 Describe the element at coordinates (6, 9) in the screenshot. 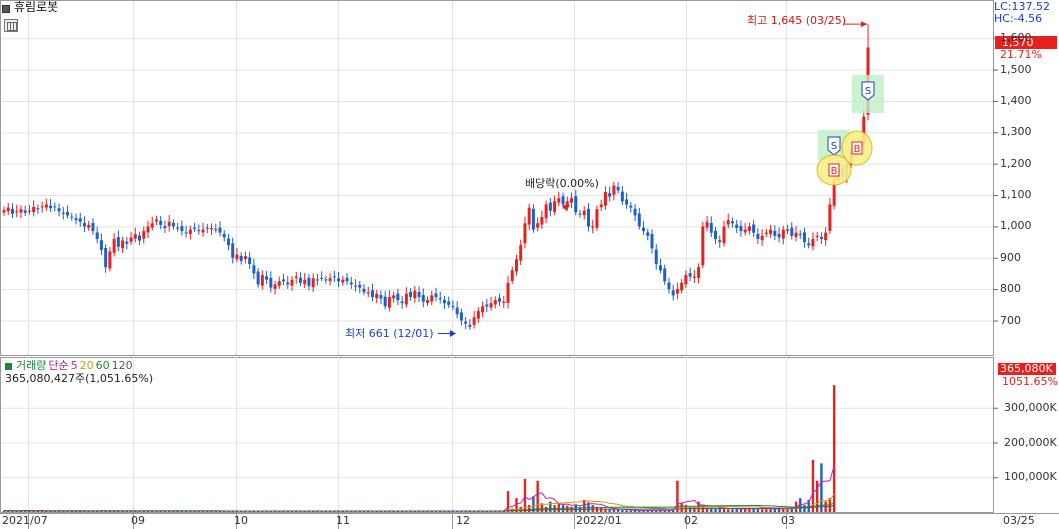

I see `menu-icon` at that location.